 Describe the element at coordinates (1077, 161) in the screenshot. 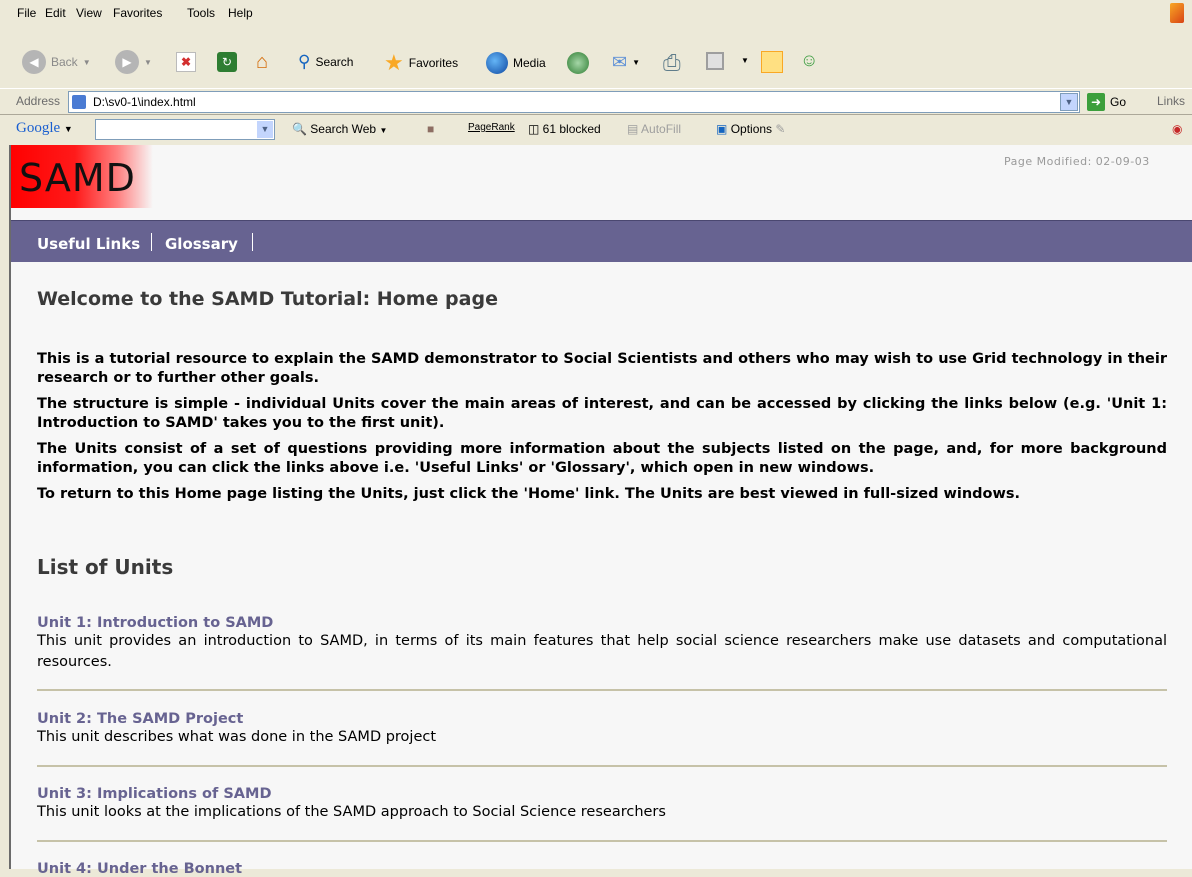

I see `page-modified-date: Page Modified: 02-09-03` at that location.